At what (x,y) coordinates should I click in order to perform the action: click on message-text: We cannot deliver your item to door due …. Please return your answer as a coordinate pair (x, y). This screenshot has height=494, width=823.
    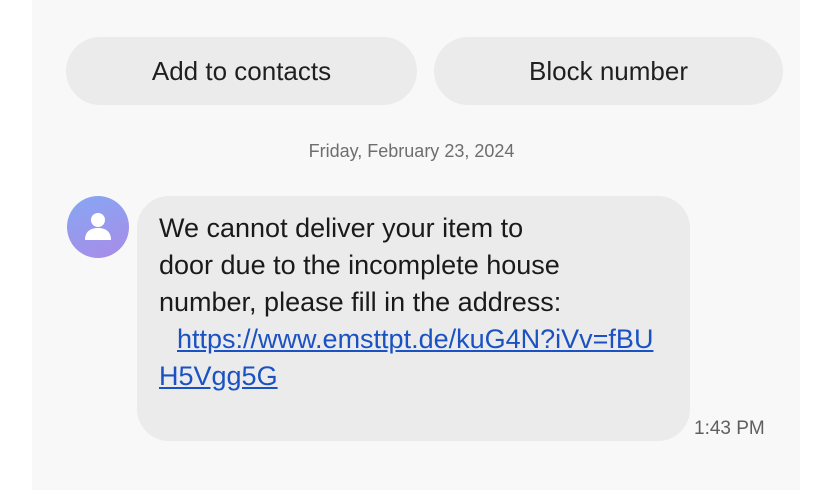
    Looking at the image, I should click on (360, 265).